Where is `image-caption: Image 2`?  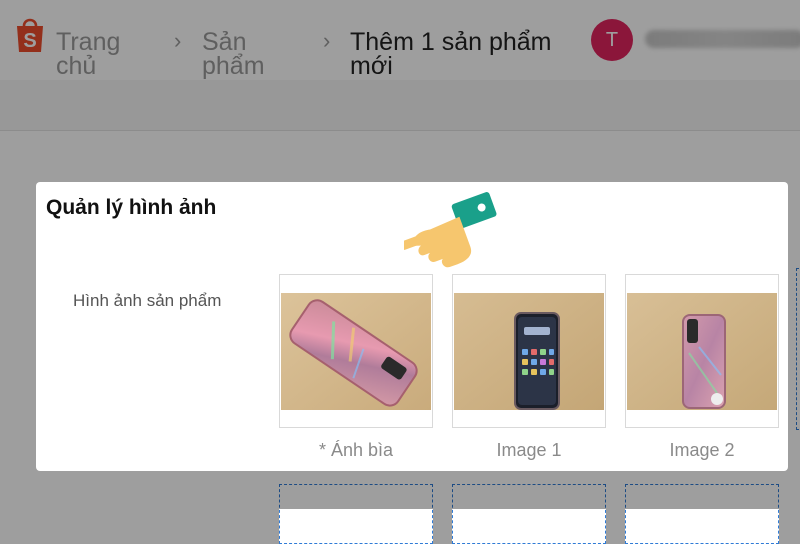 image-caption: Image 2 is located at coordinates (702, 450).